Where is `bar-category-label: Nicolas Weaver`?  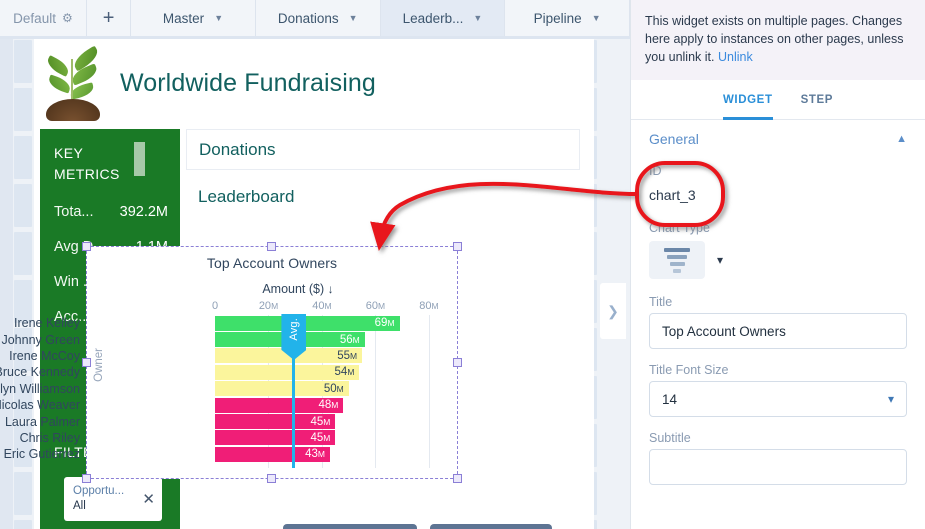 bar-category-label: Nicolas Weaver is located at coordinates (40, 405).